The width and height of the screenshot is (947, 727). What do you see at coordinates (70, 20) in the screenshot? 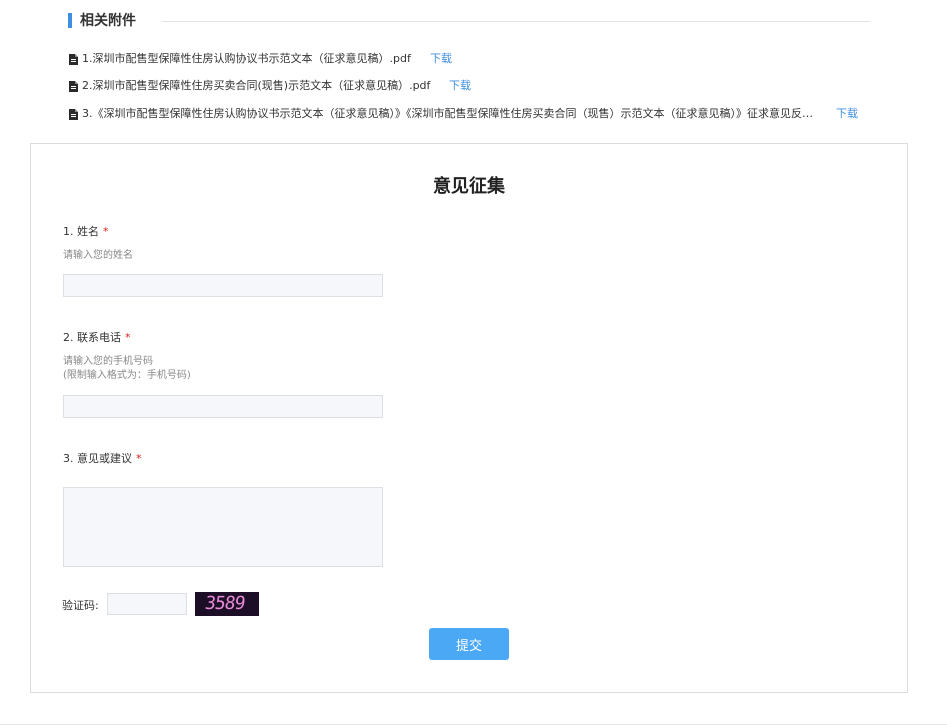
I see `section-accent-bar` at bounding box center [70, 20].